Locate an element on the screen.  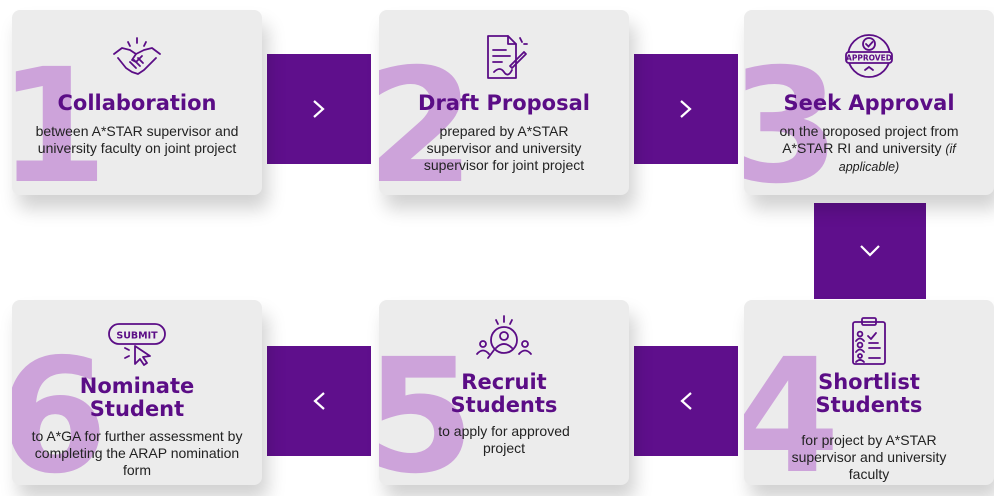
approved-badge-icon: APPROVED is located at coordinates (869, 56).